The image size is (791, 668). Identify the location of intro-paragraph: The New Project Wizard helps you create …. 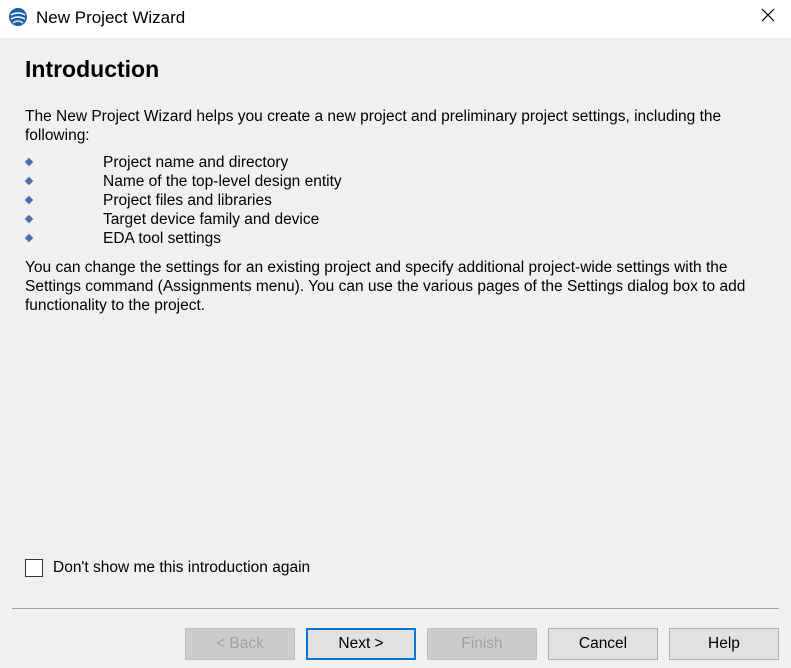
(373, 126).